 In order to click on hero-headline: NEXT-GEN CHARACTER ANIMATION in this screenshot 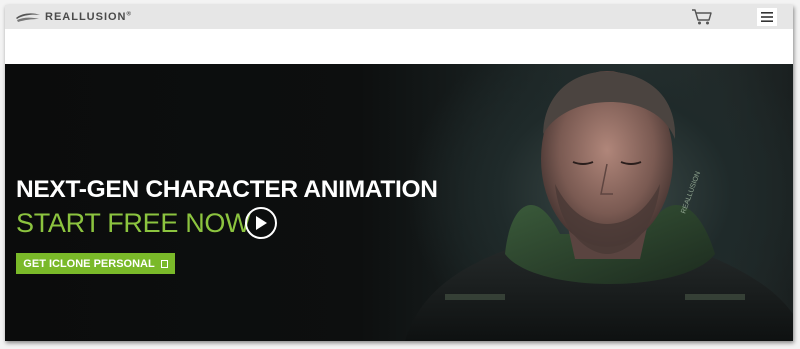, I will do `click(227, 189)`.